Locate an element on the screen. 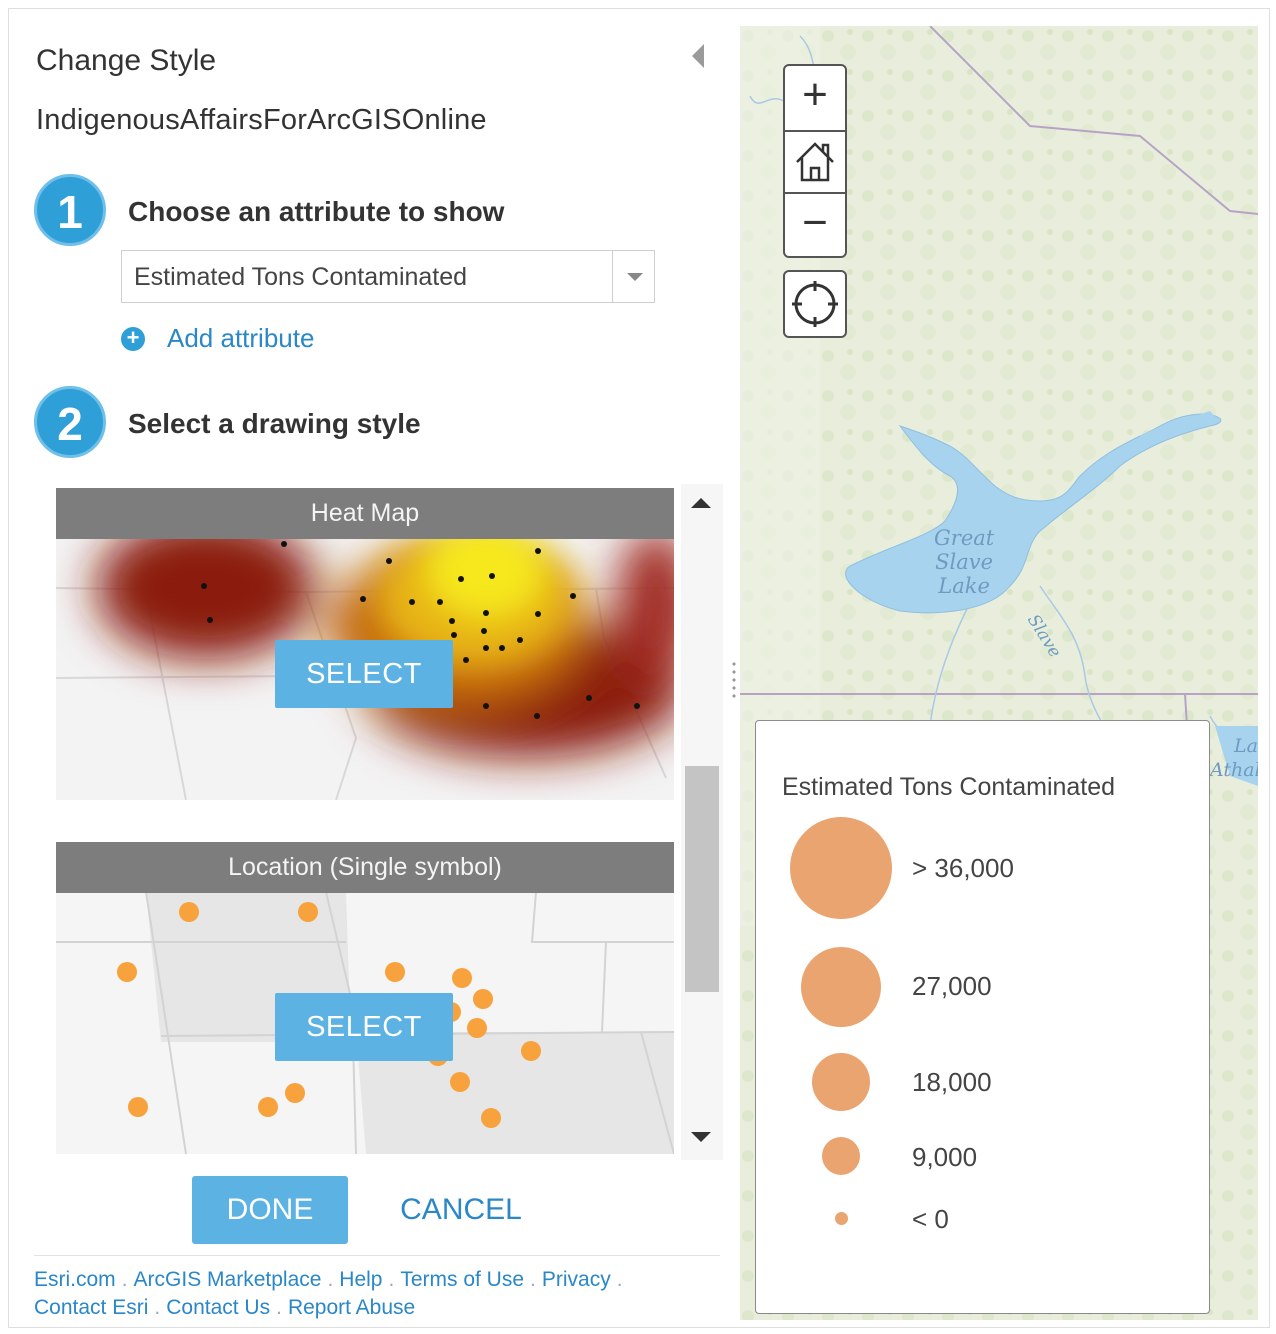  legend-label: < 0 is located at coordinates (930, 1219).